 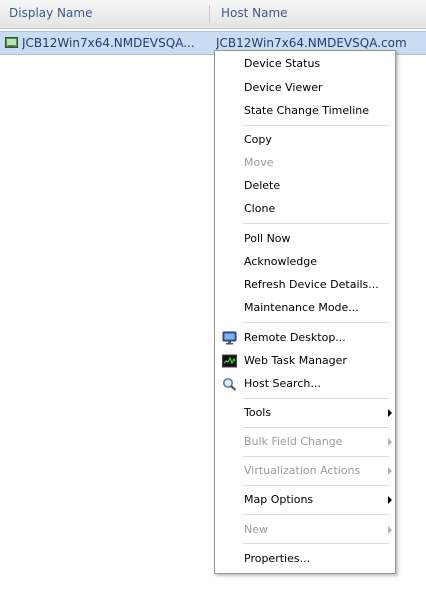 I want to click on menu-item-new: New, so click(x=305, y=530).